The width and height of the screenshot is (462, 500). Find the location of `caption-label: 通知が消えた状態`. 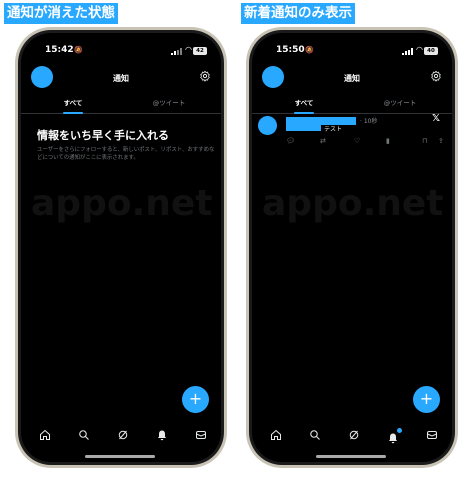

caption-label: 通知が消えた状態 is located at coordinates (61, 13).